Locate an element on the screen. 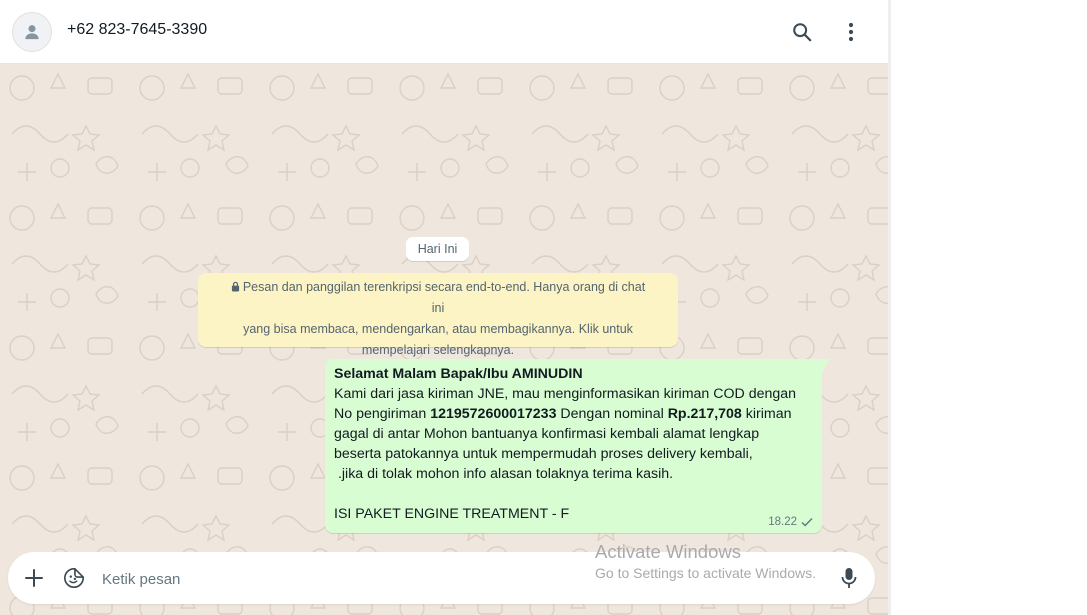 This screenshot has width=1087, height=615. search-icon is located at coordinates (802, 32).